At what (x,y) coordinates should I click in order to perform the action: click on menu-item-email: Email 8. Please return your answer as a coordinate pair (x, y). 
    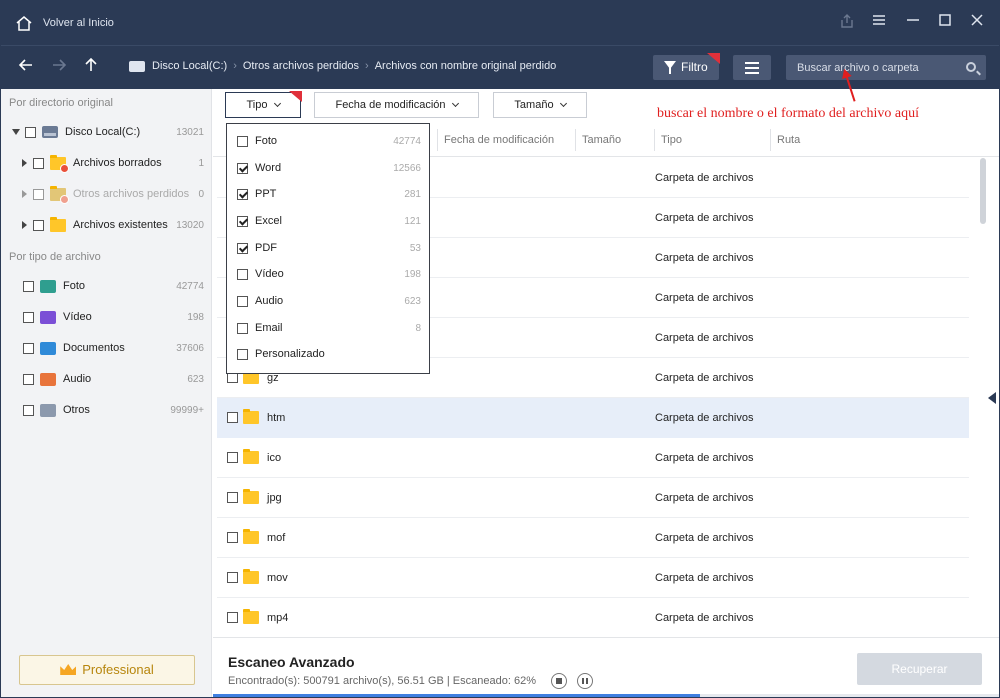
    Looking at the image, I should click on (328, 328).